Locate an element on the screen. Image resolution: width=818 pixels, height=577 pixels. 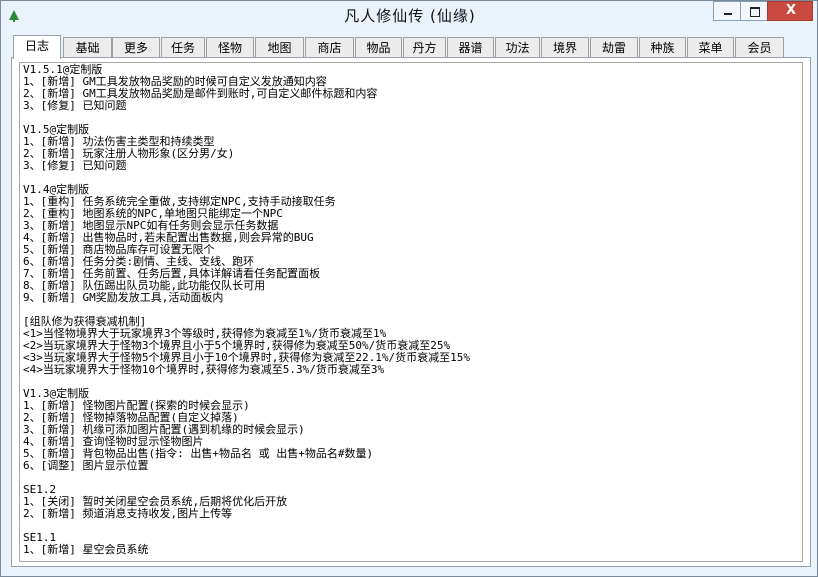
tab-artifacts: 器谱 is located at coordinates (470, 47).